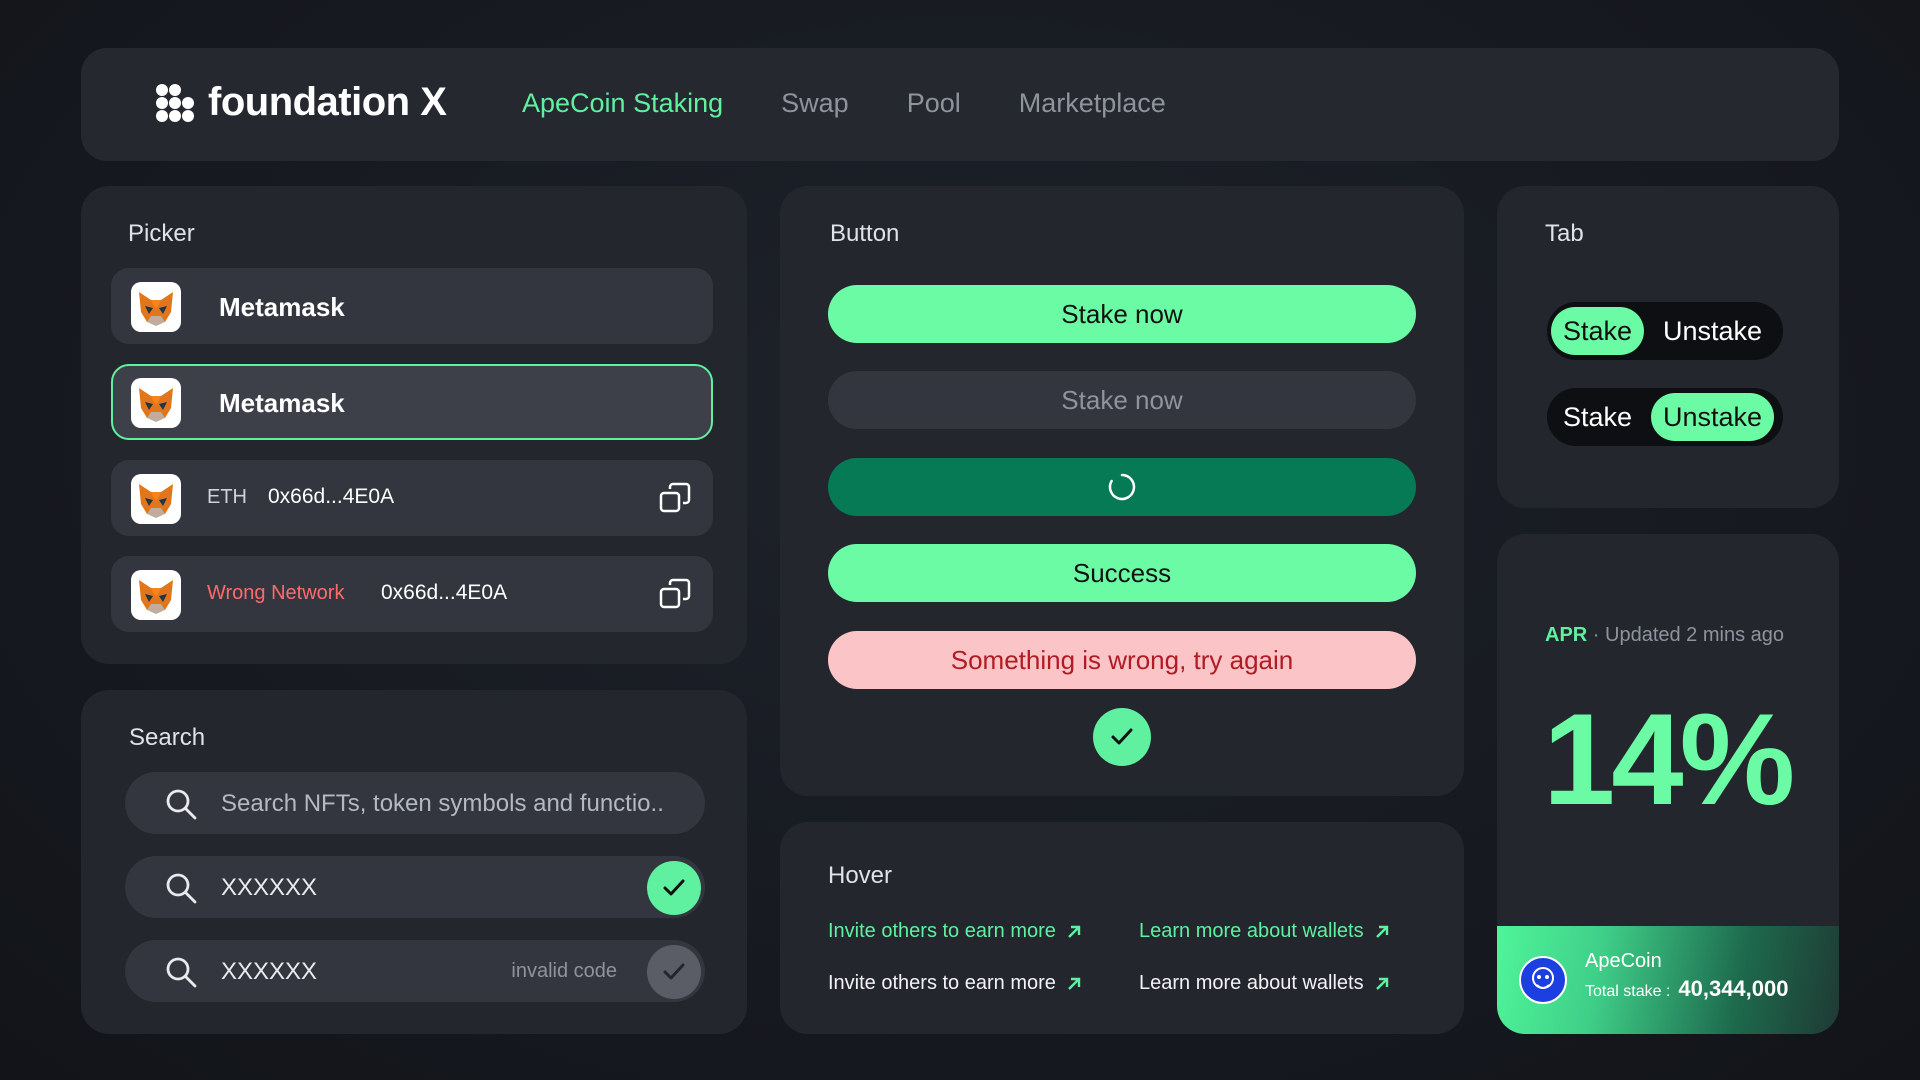  I want to click on brand-name: foundation X, so click(327, 102).